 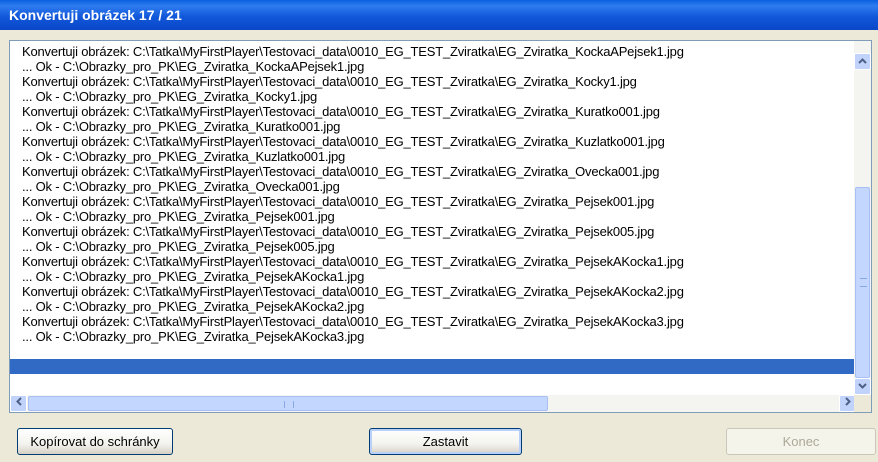 I want to click on scrollbar-corner, so click(x=862, y=403).